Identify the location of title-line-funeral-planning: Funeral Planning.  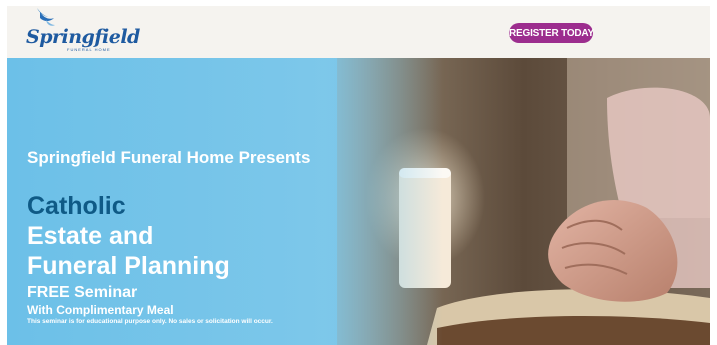
(128, 266).